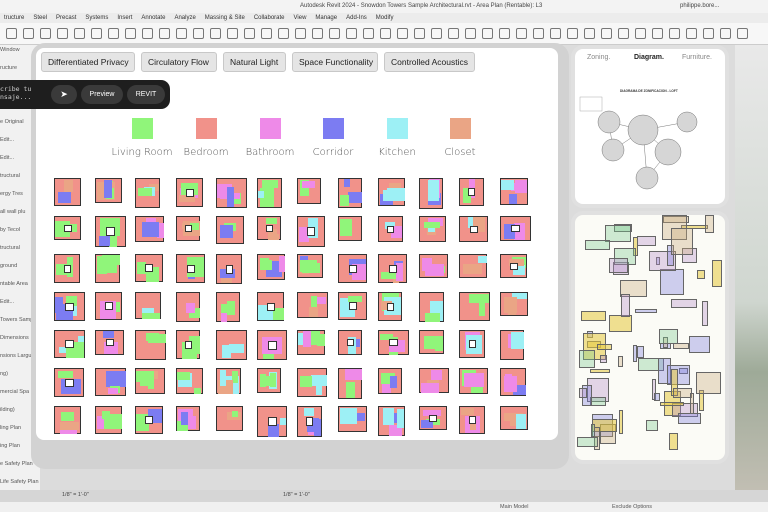 The height and width of the screenshot is (512, 768). What do you see at coordinates (649, 57) in the screenshot?
I see `tab-diagram: Diagram.` at bounding box center [649, 57].